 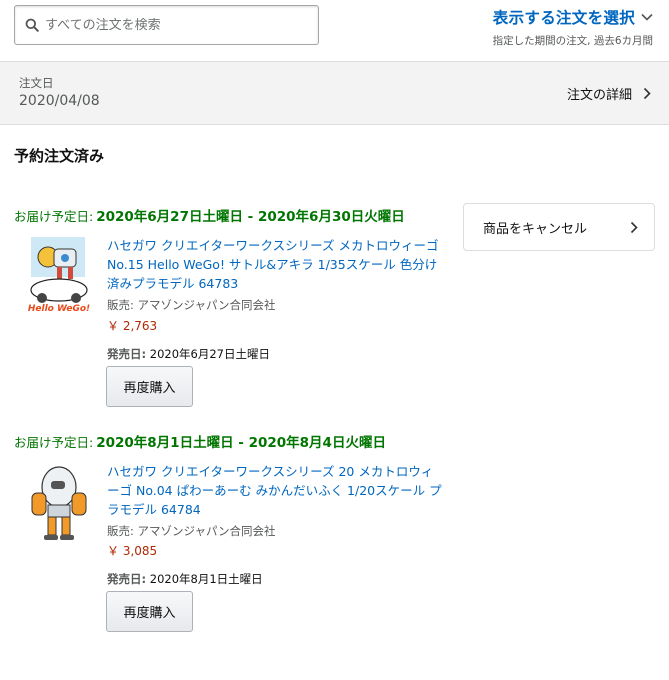 What do you see at coordinates (59, 503) in the screenshot?
I see `product-image` at bounding box center [59, 503].